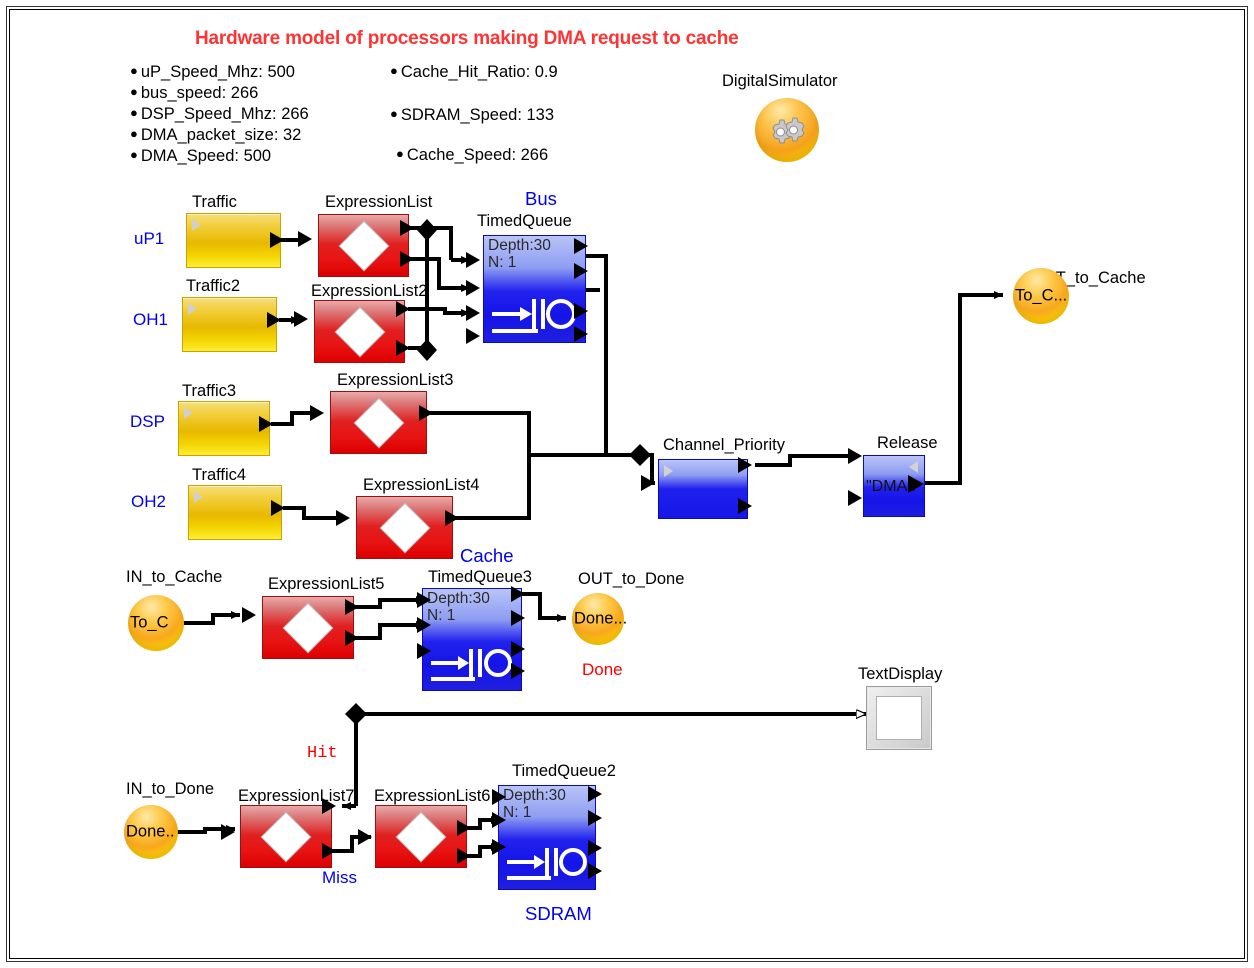  I want to click on param-left-3: ● DMA_packet_size: 32, so click(215, 135).